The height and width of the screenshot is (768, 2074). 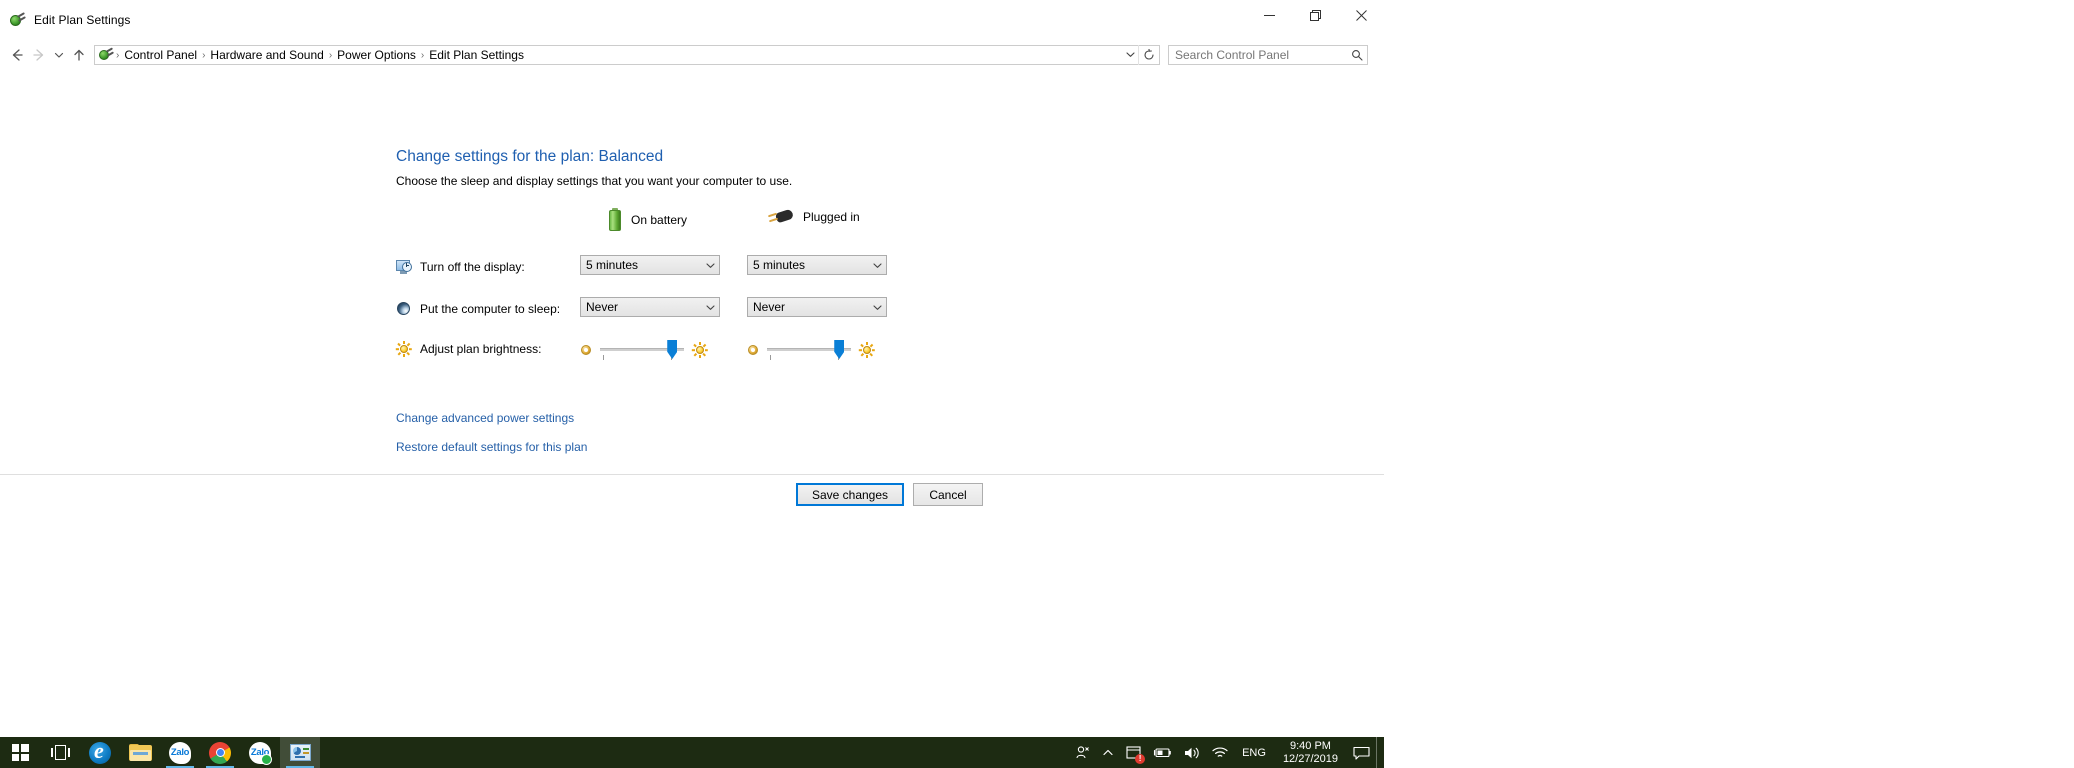 I want to click on breadcrumb-item-hardware-and-sound: Hardware and Sound, so click(x=266, y=55).